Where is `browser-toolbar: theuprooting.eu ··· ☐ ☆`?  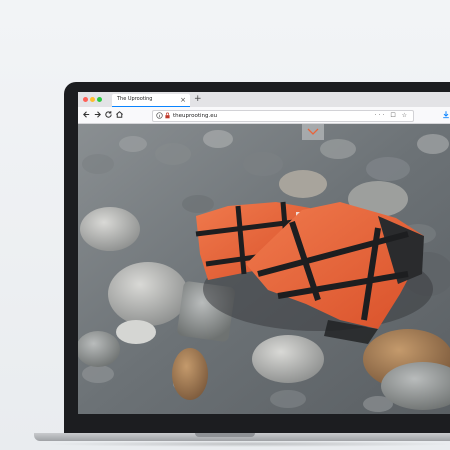
browser-toolbar: theuprooting.eu ··· ☐ ☆ is located at coordinates (264, 115).